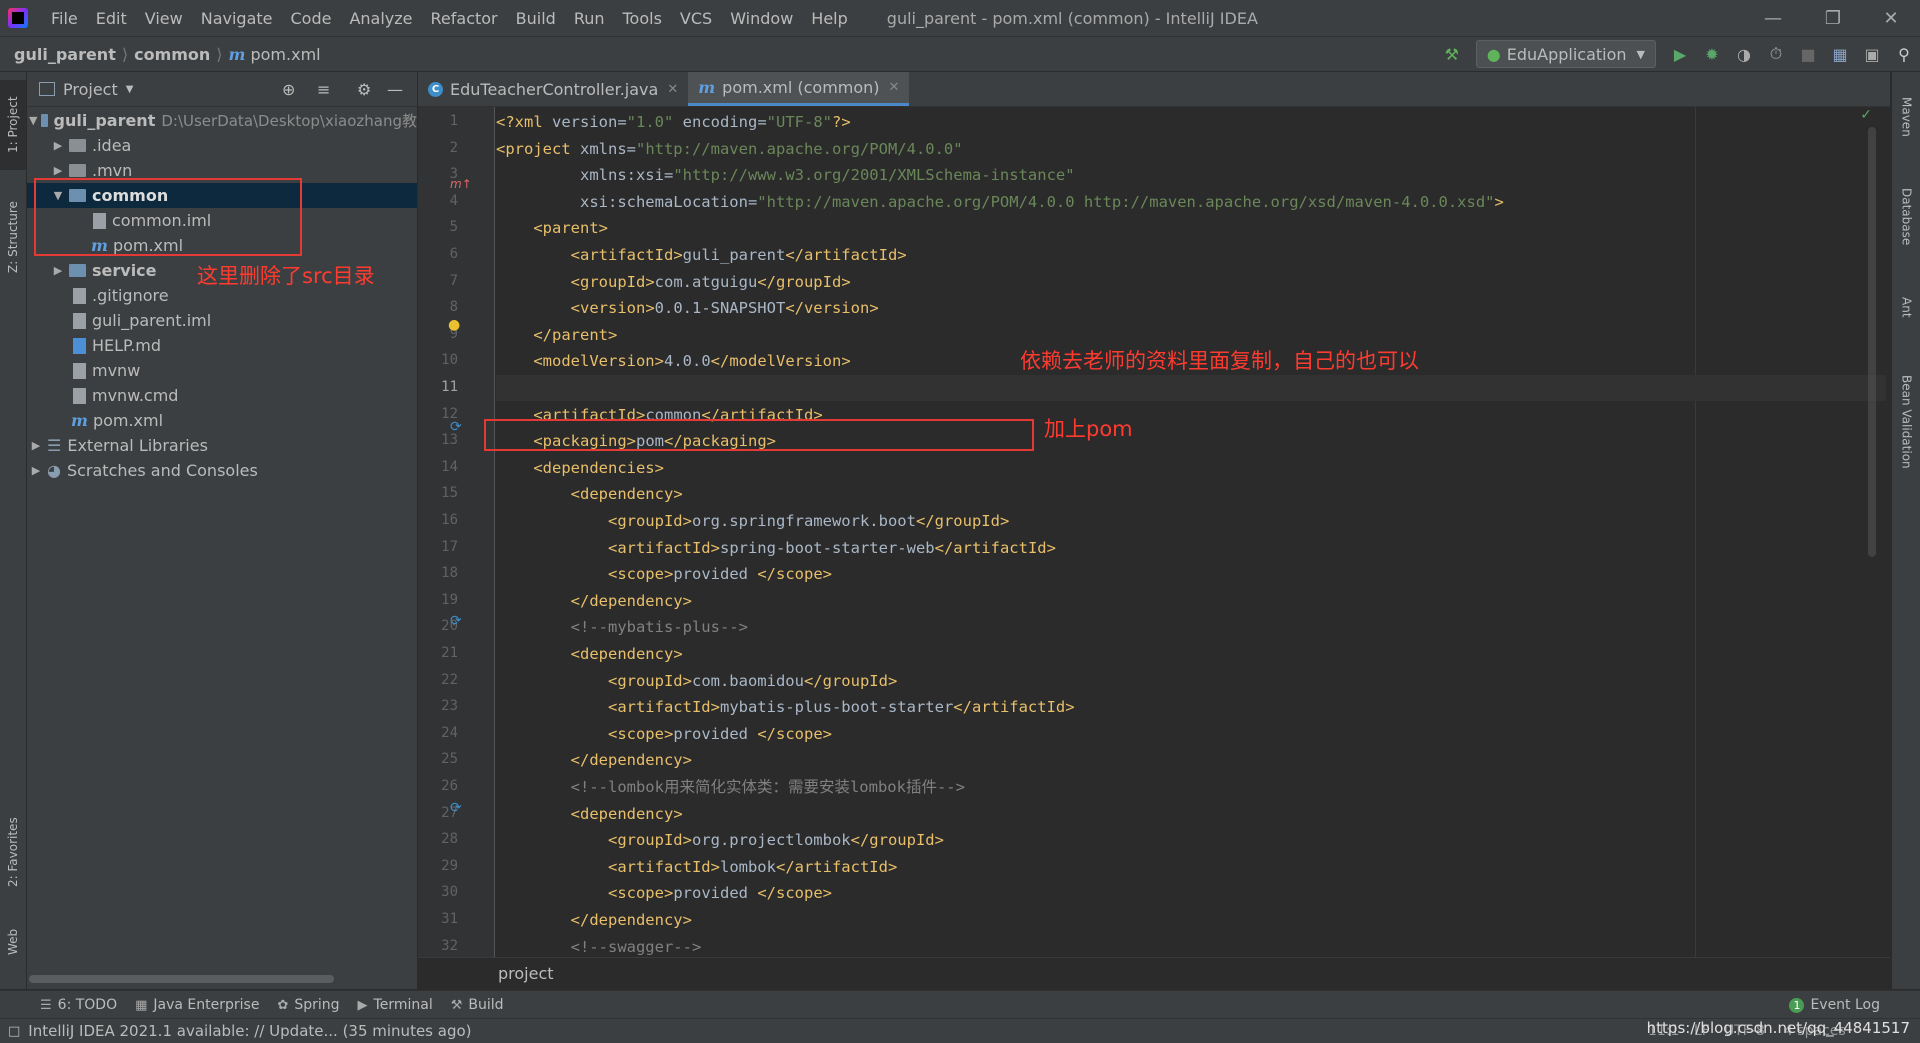  What do you see at coordinates (1866, 115) in the screenshot?
I see `inspection-ok-icon: ✓` at bounding box center [1866, 115].